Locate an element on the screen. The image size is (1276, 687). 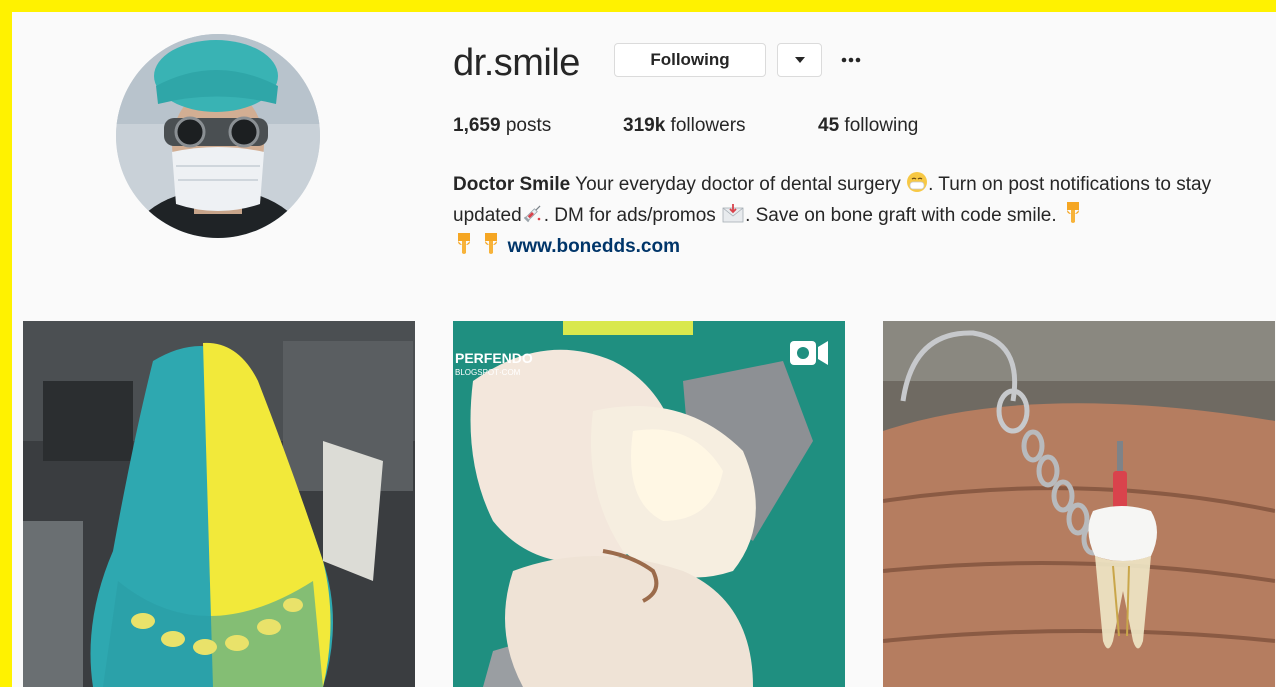
posts-stat: 1,659 posts is located at coordinates (502, 126).